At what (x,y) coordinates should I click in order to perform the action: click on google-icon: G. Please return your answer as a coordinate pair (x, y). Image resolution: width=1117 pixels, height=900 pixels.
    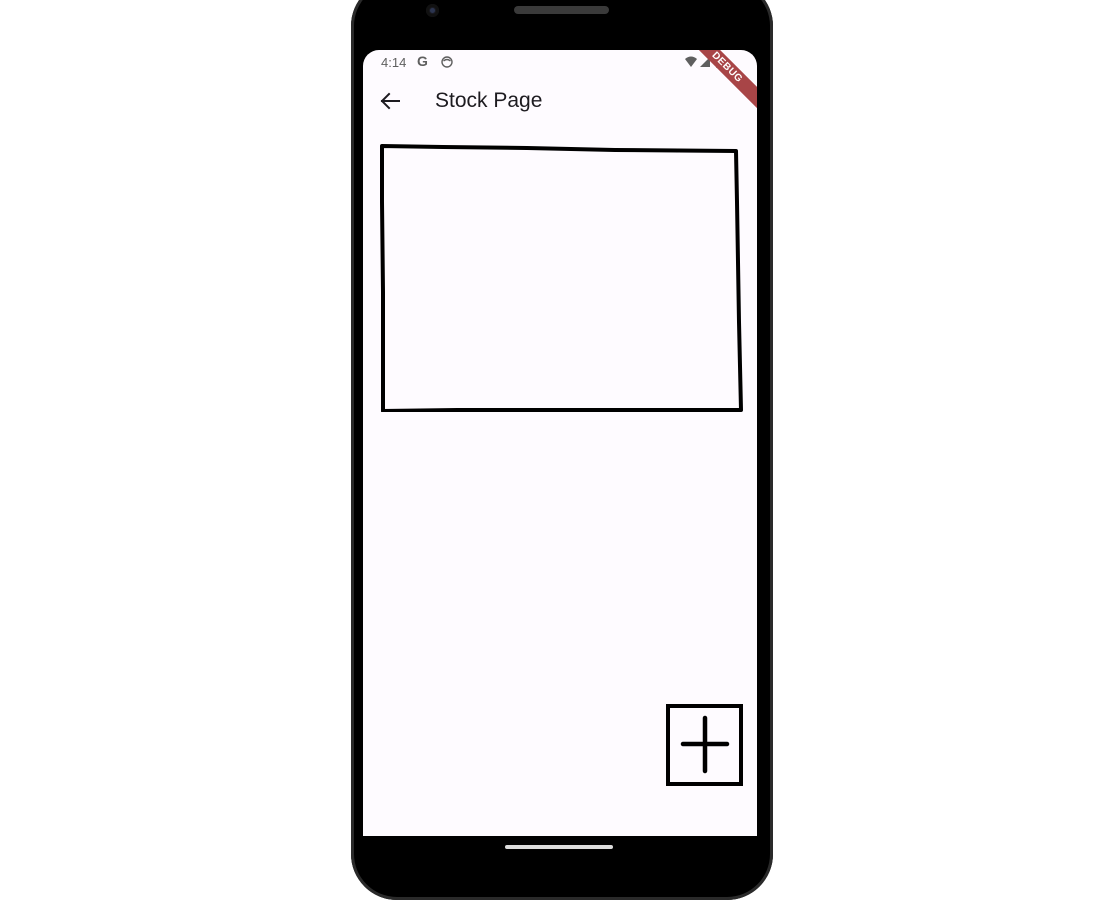
    Looking at the image, I should click on (422, 61).